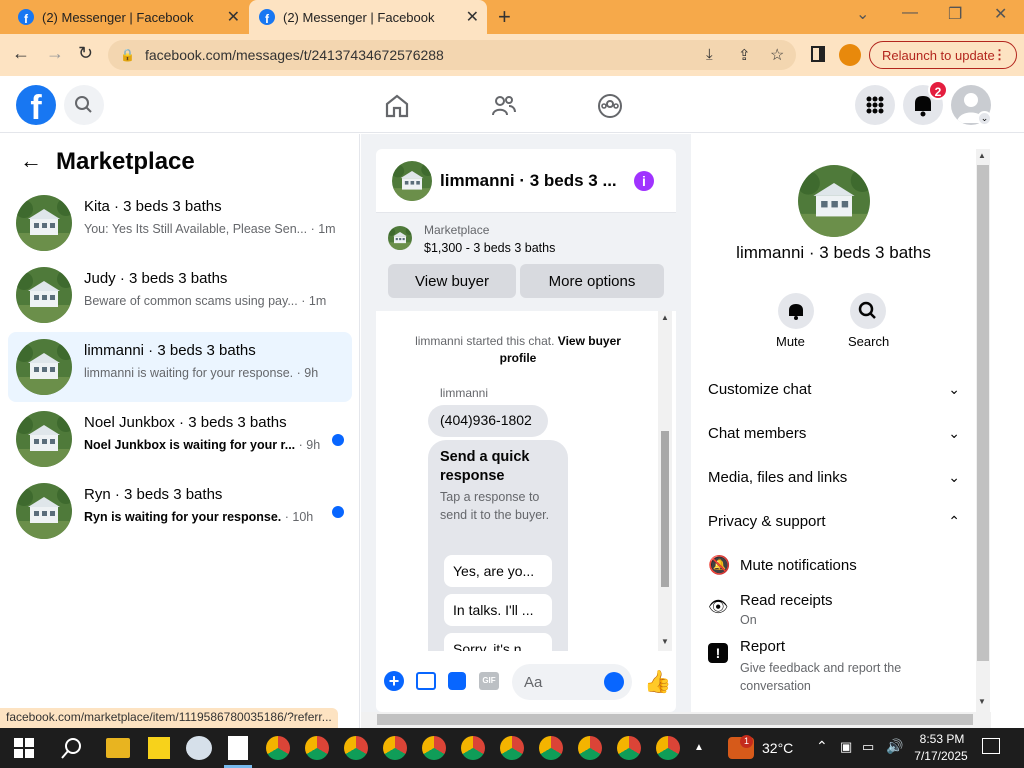 The image size is (1024, 768). What do you see at coordinates (868, 747) in the screenshot?
I see `network-icon: ▭` at bounding box center [868, 747].